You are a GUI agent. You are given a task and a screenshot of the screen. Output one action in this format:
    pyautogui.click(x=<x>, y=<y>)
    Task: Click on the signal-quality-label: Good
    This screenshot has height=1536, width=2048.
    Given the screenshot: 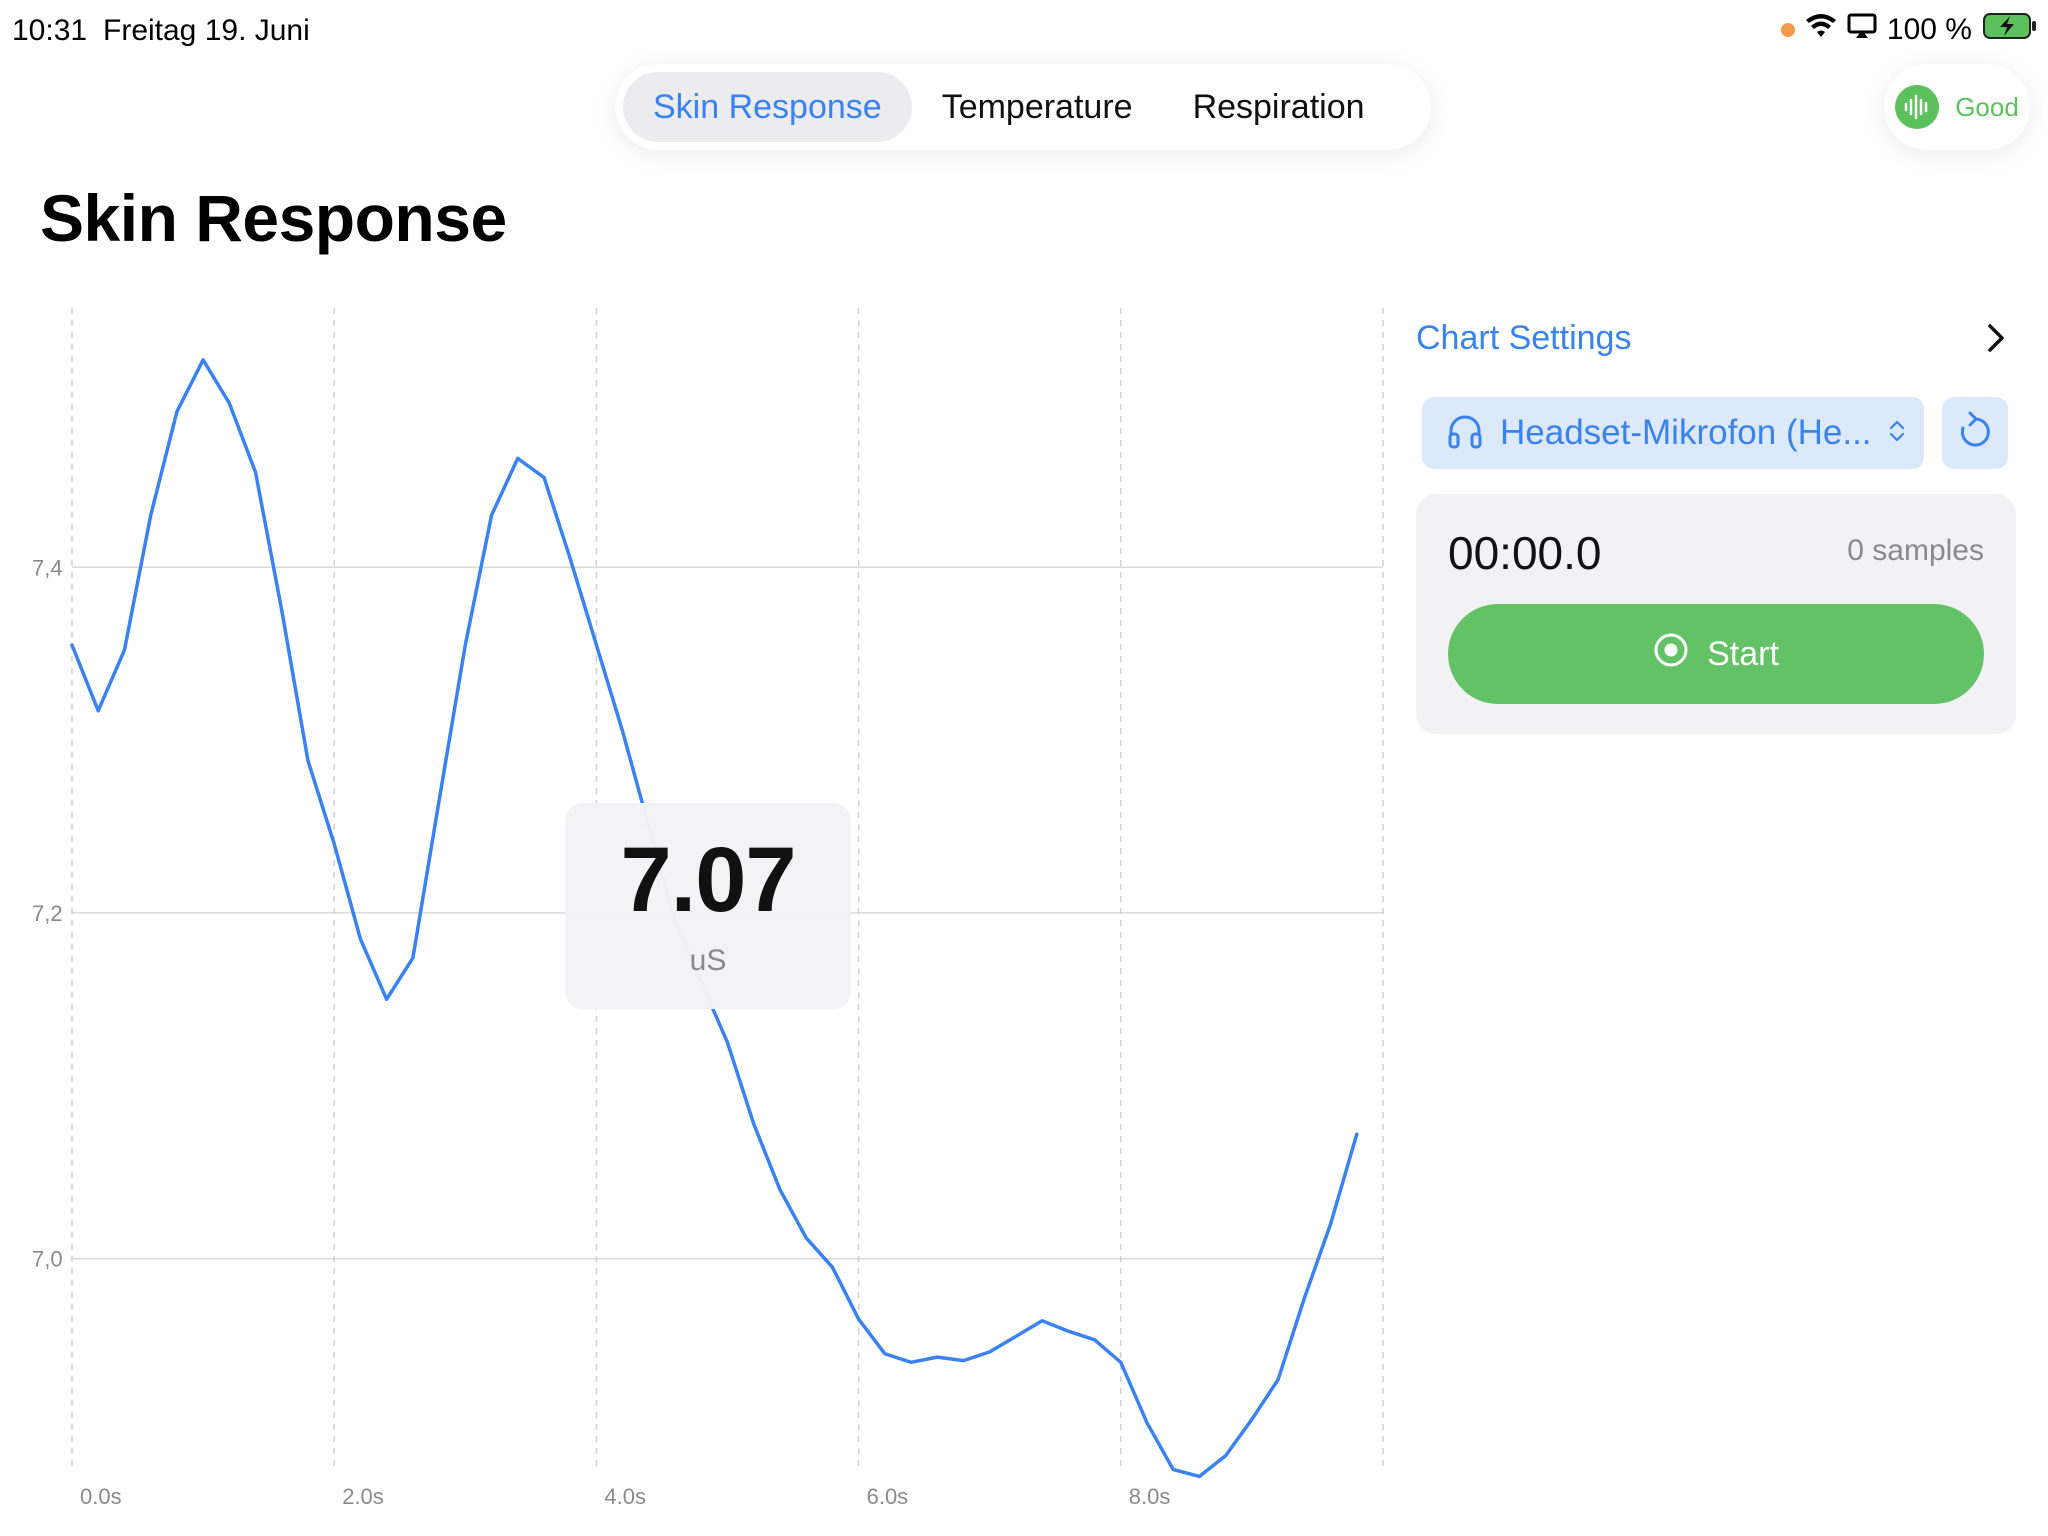 What is the action you would take?
    pyautogui.click(x=1987, y=106)
    